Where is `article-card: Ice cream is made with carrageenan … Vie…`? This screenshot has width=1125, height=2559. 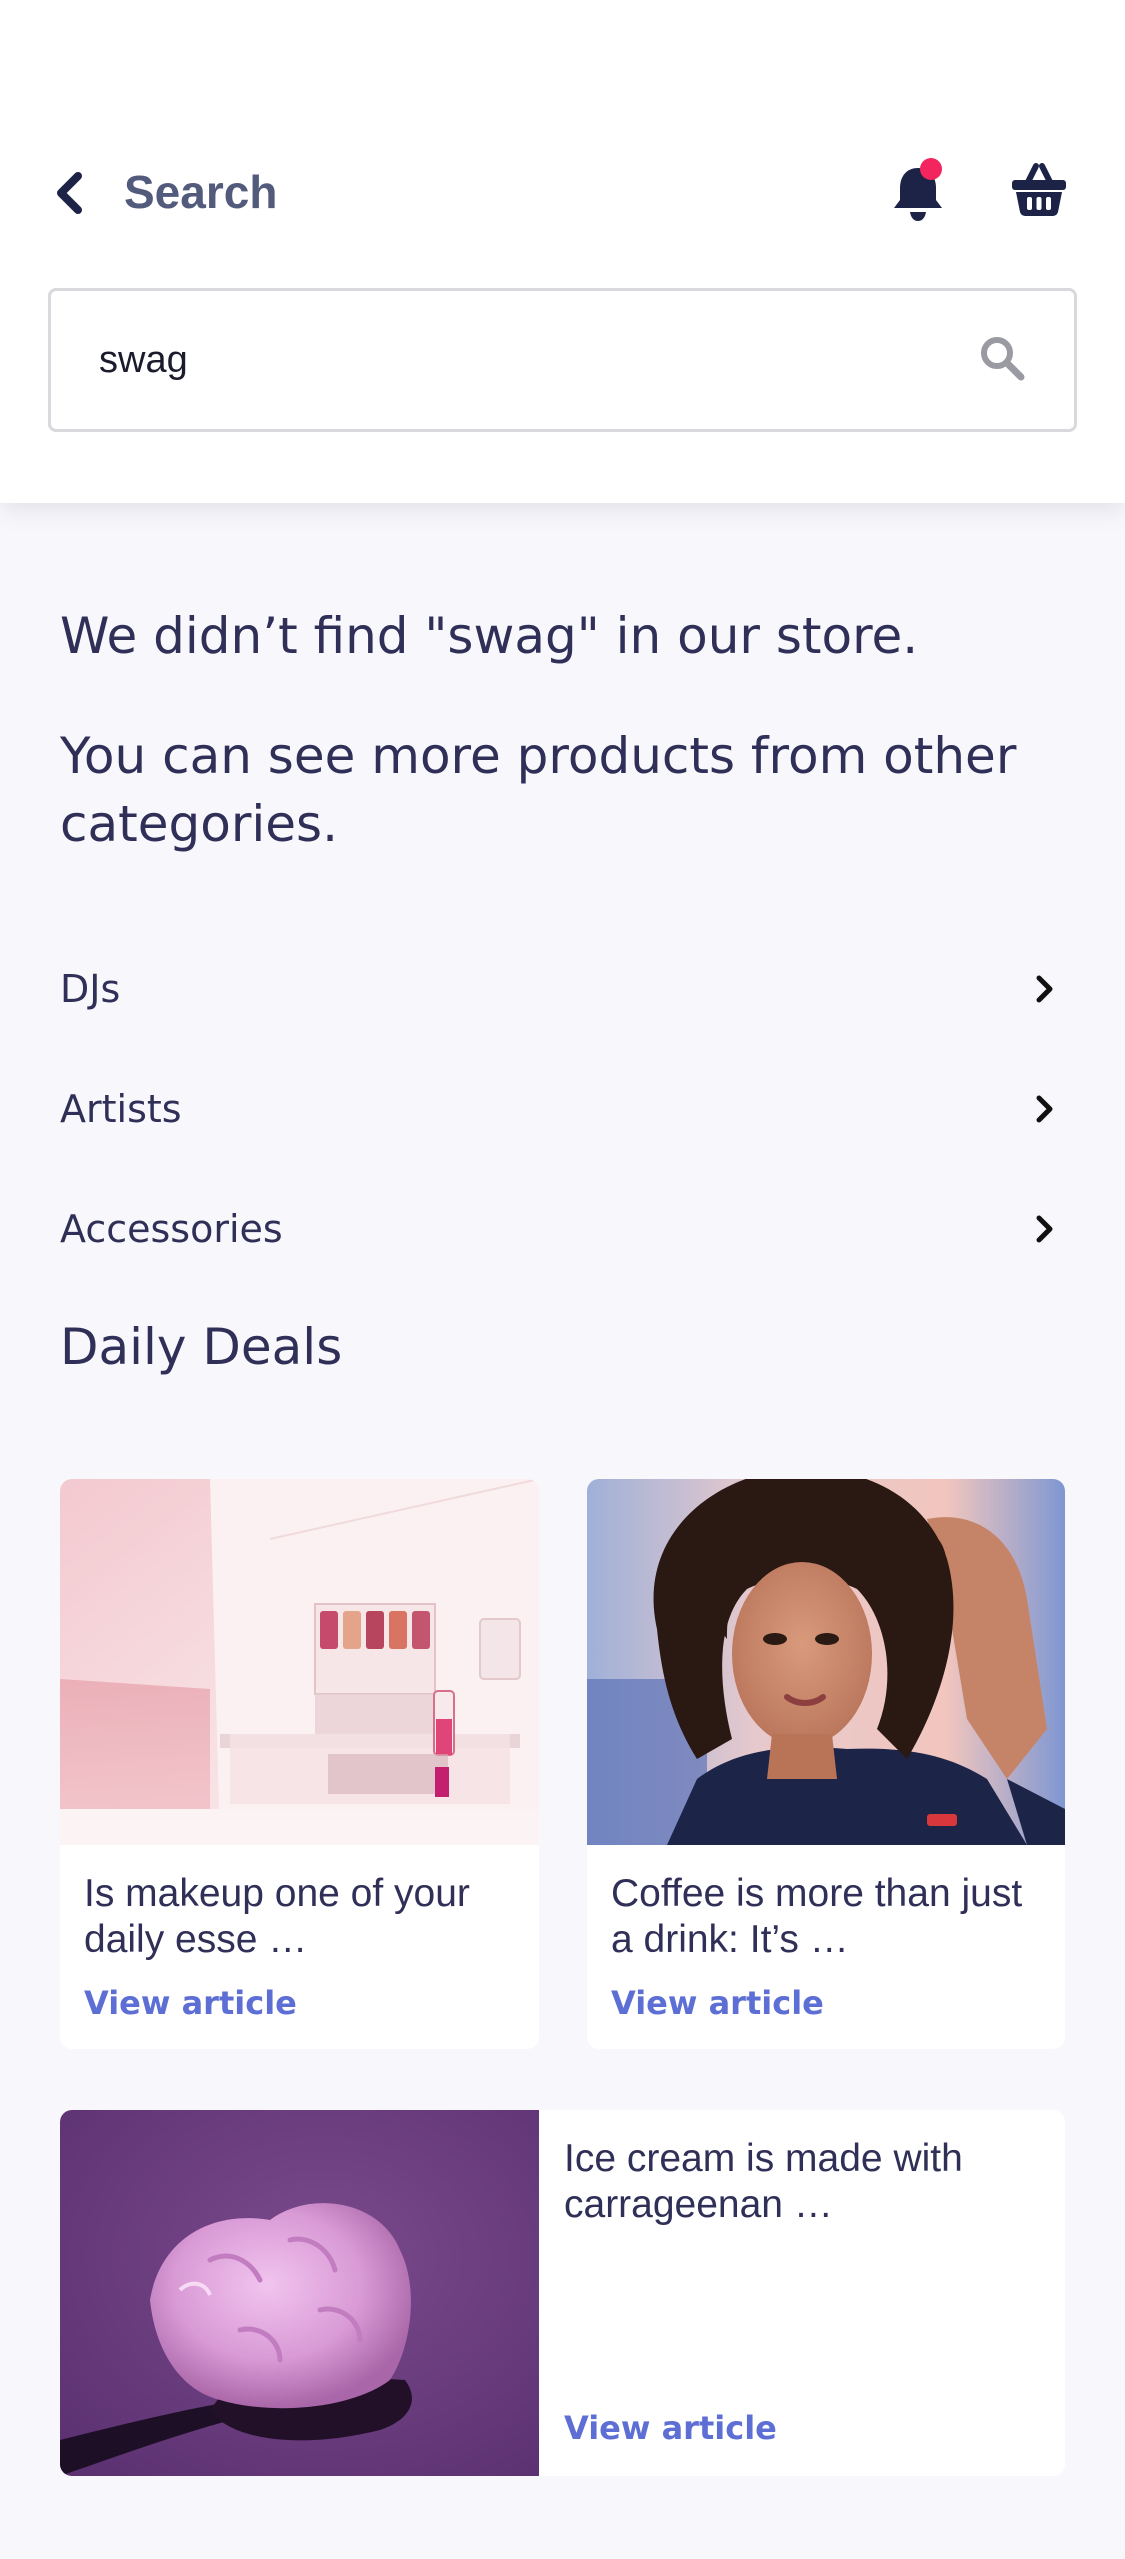
article-card: Ice cream is made with carrageenan … Vie… is located at coordinates (562, 2293).